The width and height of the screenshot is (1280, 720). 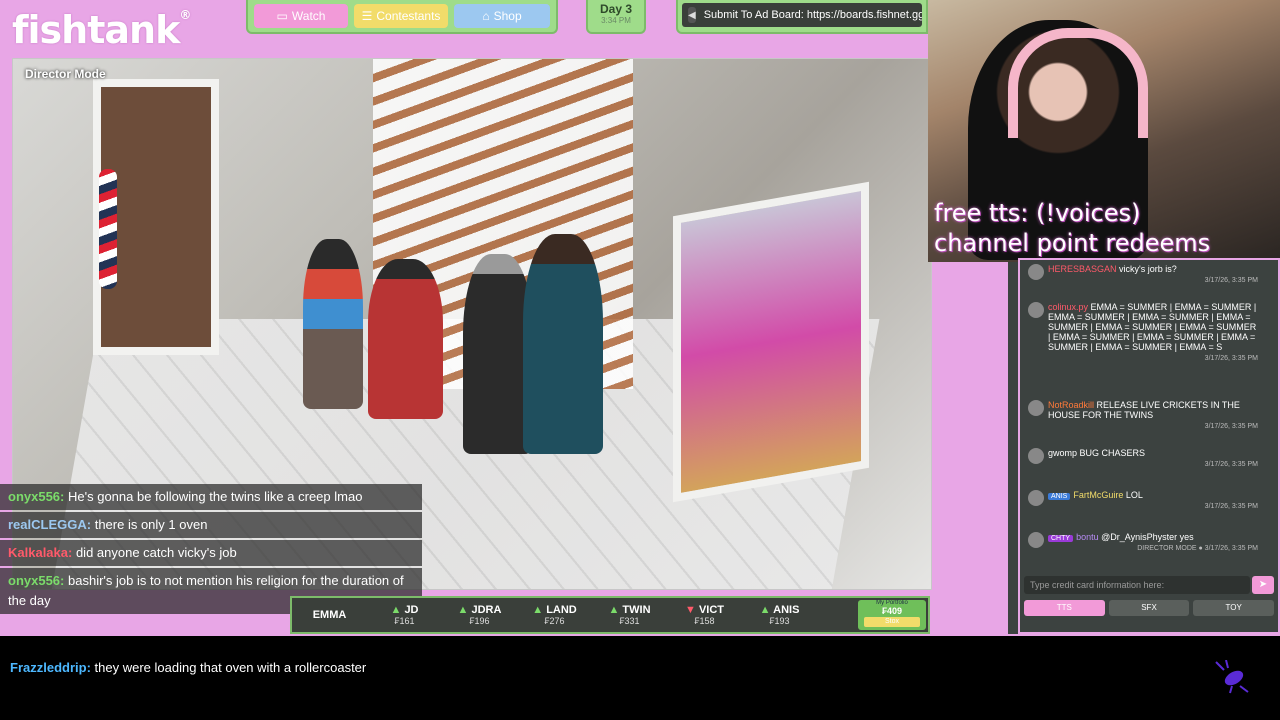 I want to click on stox-button: Stox, so click(x=892, y=622).